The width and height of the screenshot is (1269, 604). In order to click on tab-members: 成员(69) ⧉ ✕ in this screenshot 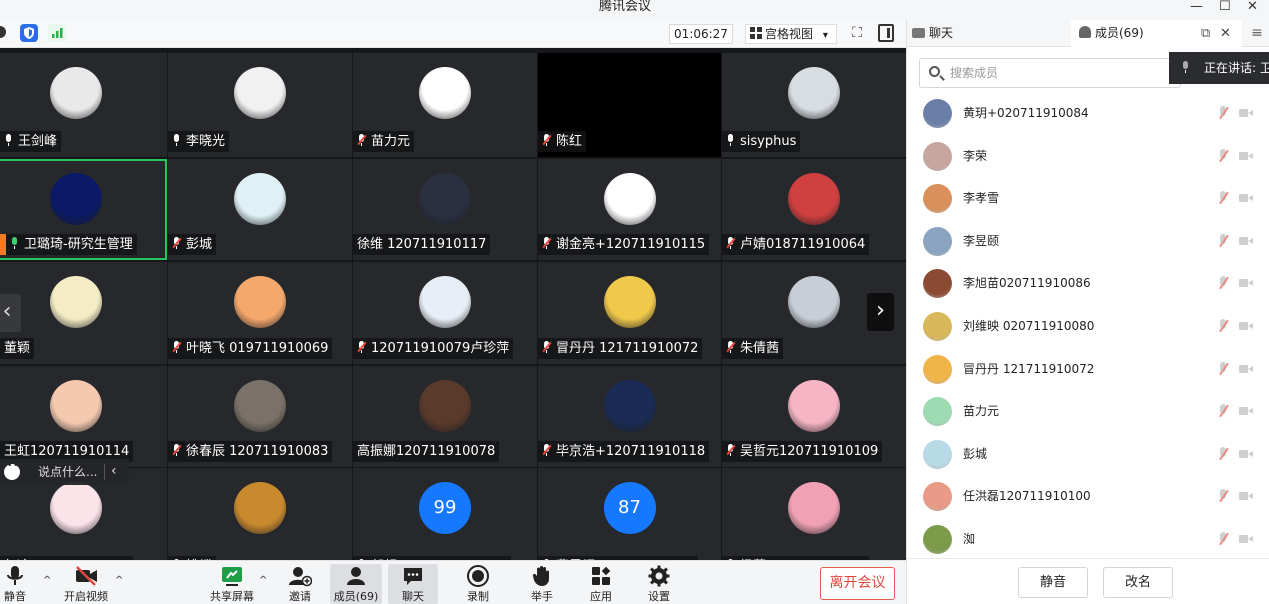, I will do `click(1156, 33)`.